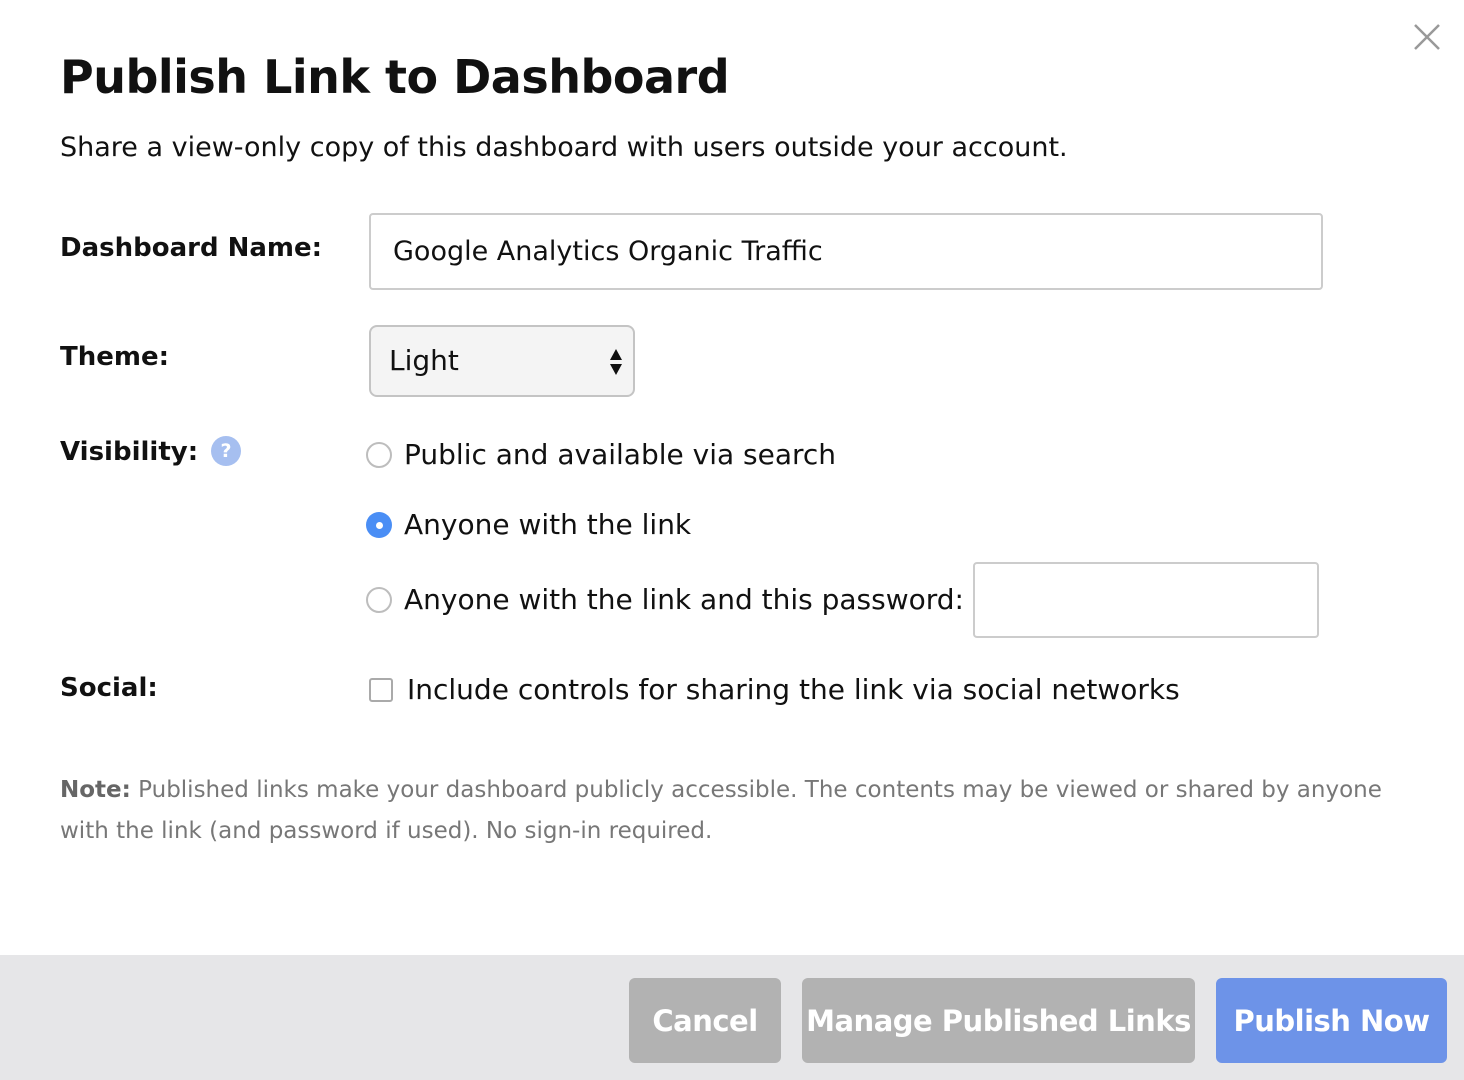  Describe the element at coordinates (1331, 1020) in the screenshot. I see `publish-now-button: Publish Now` at that location.